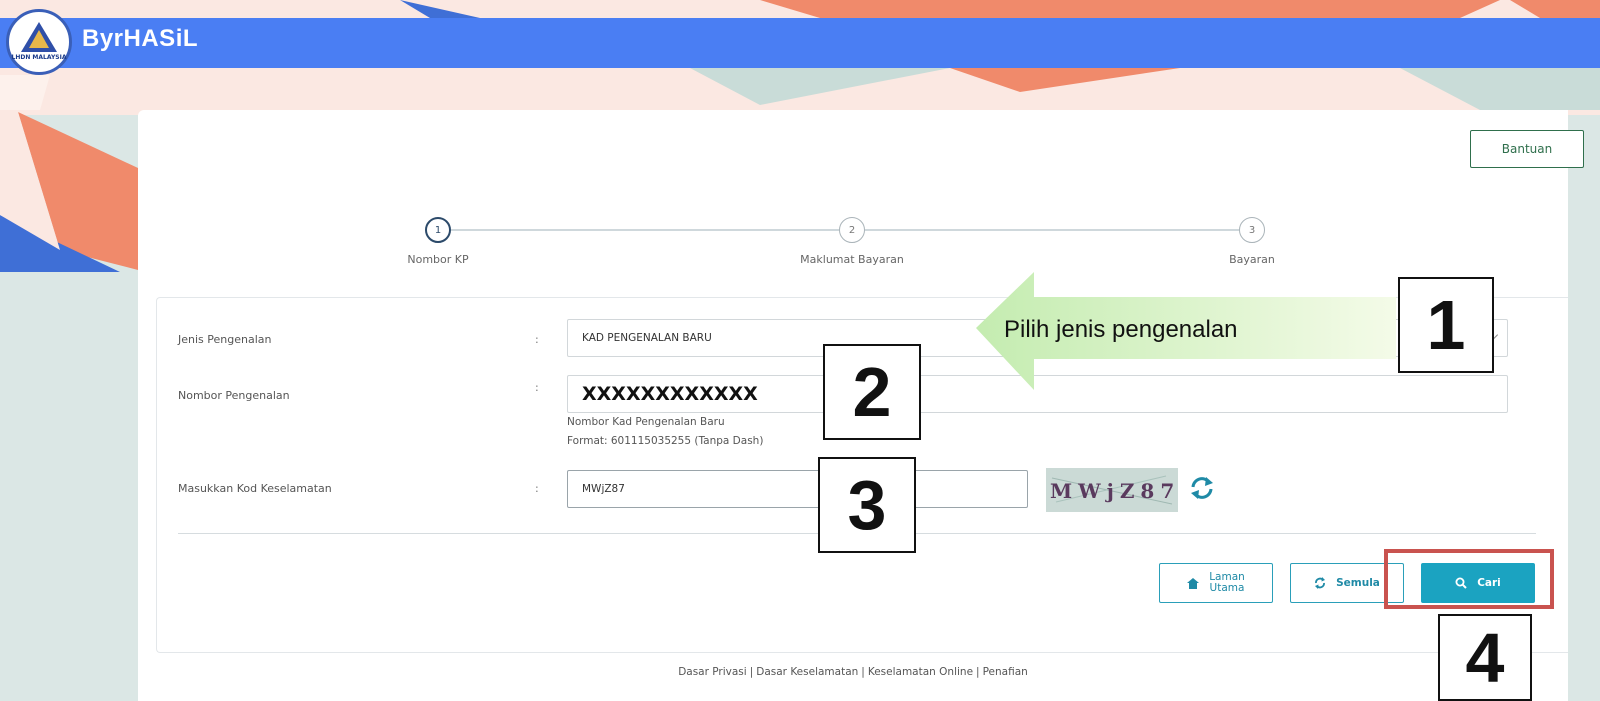 The width and height of the screenshot is (1600, 701). Describe the element at coordinates (920, 672) in the screenshot. I see `online-security-link: Keselamatan Online` at that location.